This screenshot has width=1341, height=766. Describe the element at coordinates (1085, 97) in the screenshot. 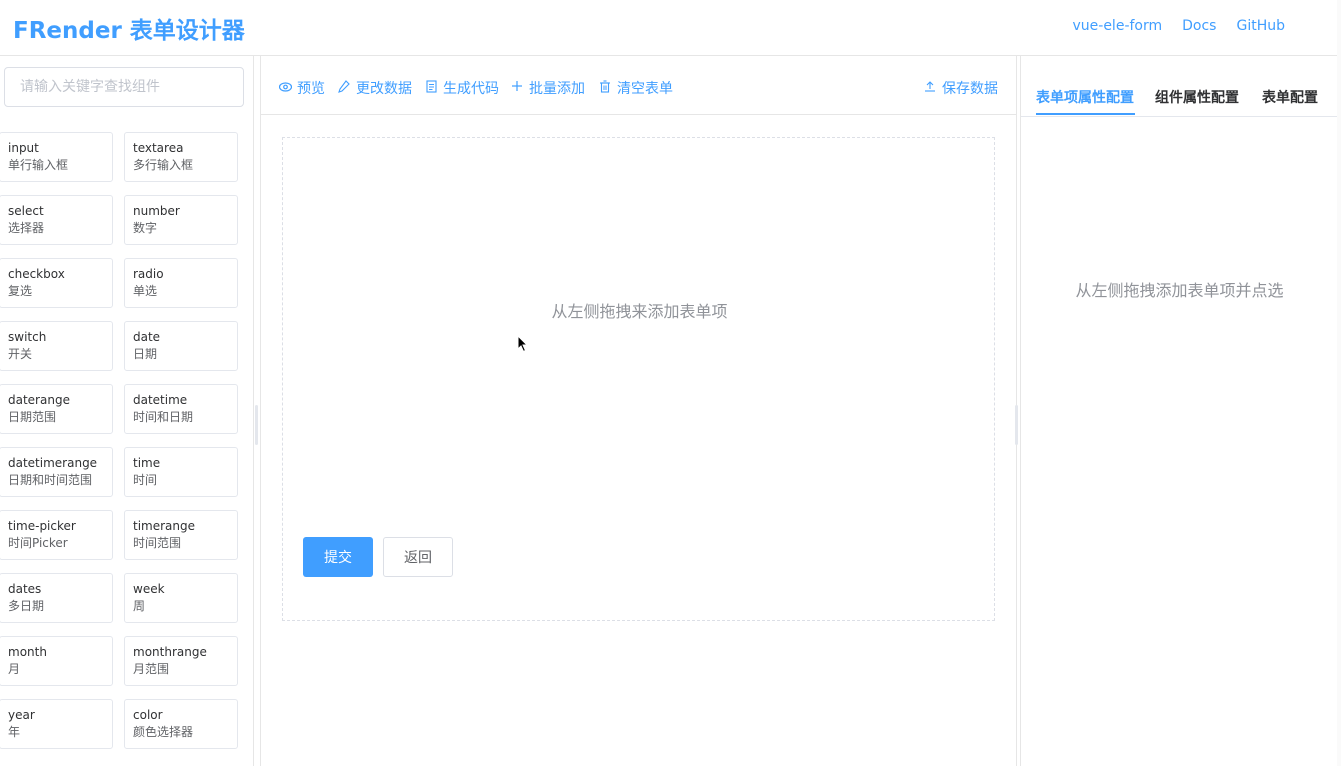

I see `tab-item-props: 表单项属性配置` at that location.